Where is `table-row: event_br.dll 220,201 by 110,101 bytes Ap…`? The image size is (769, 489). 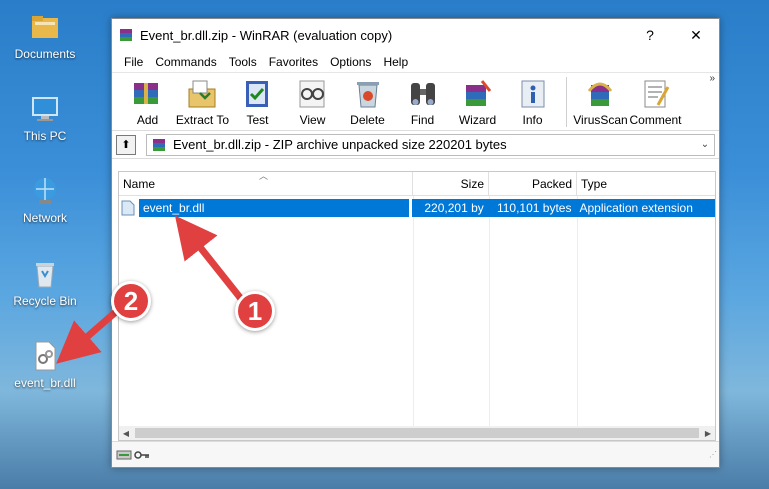
table-row: event_br.dll 220,201 by 110,101 bytes Ap… is located at coordinates (417, 208).